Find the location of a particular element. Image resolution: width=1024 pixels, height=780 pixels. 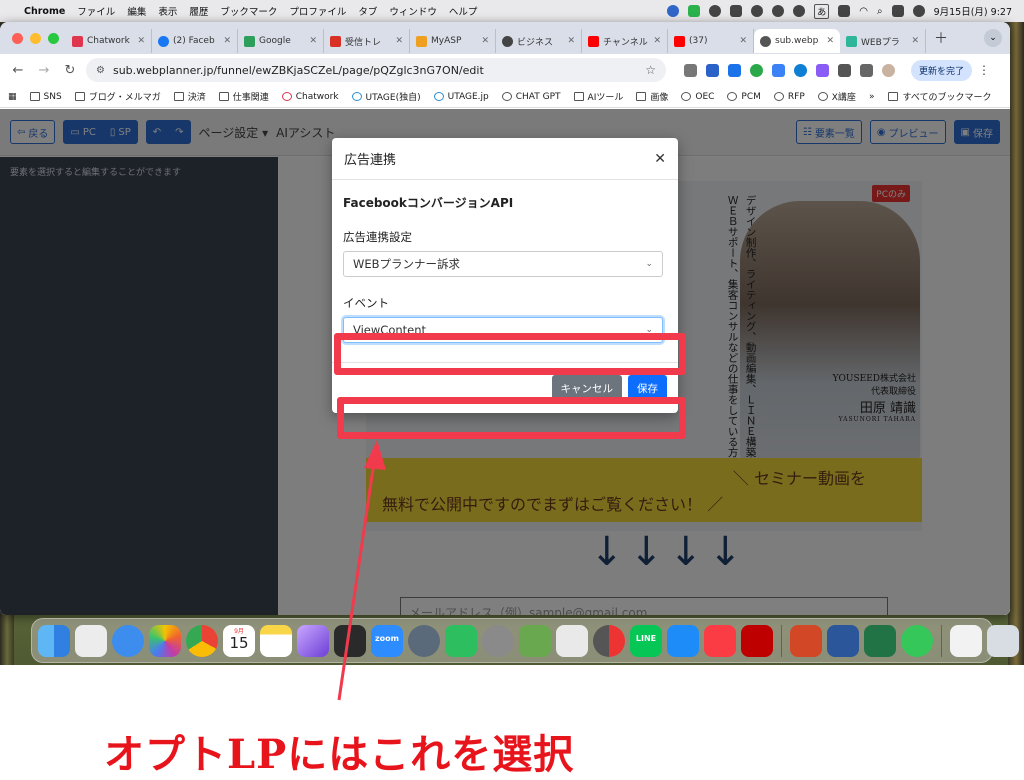

menu-edit: 編集 is located at coordinates (136, 11).